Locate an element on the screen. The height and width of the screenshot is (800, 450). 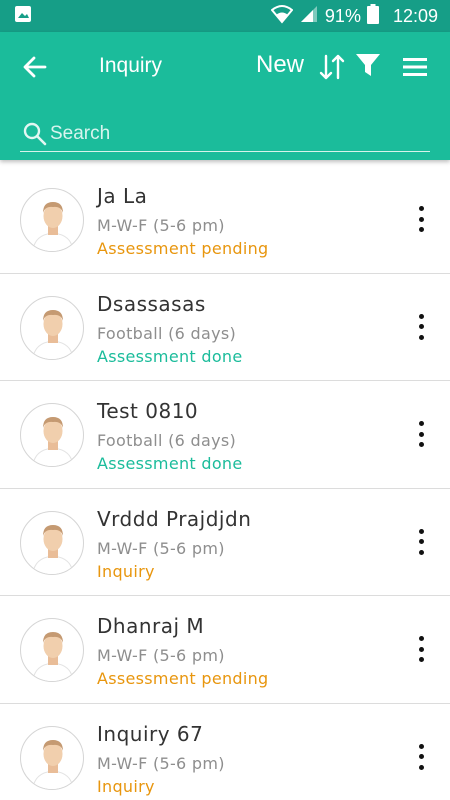
list-item: Ja La M-W-F (5-6 pm) Assessment pending is located at coordinates (225, 220).